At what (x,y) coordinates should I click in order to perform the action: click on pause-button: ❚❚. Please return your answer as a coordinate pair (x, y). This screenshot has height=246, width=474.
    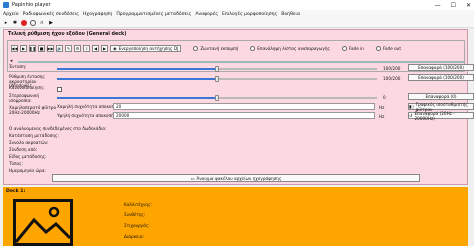
    Looking at the image, I should click on (32, 48).